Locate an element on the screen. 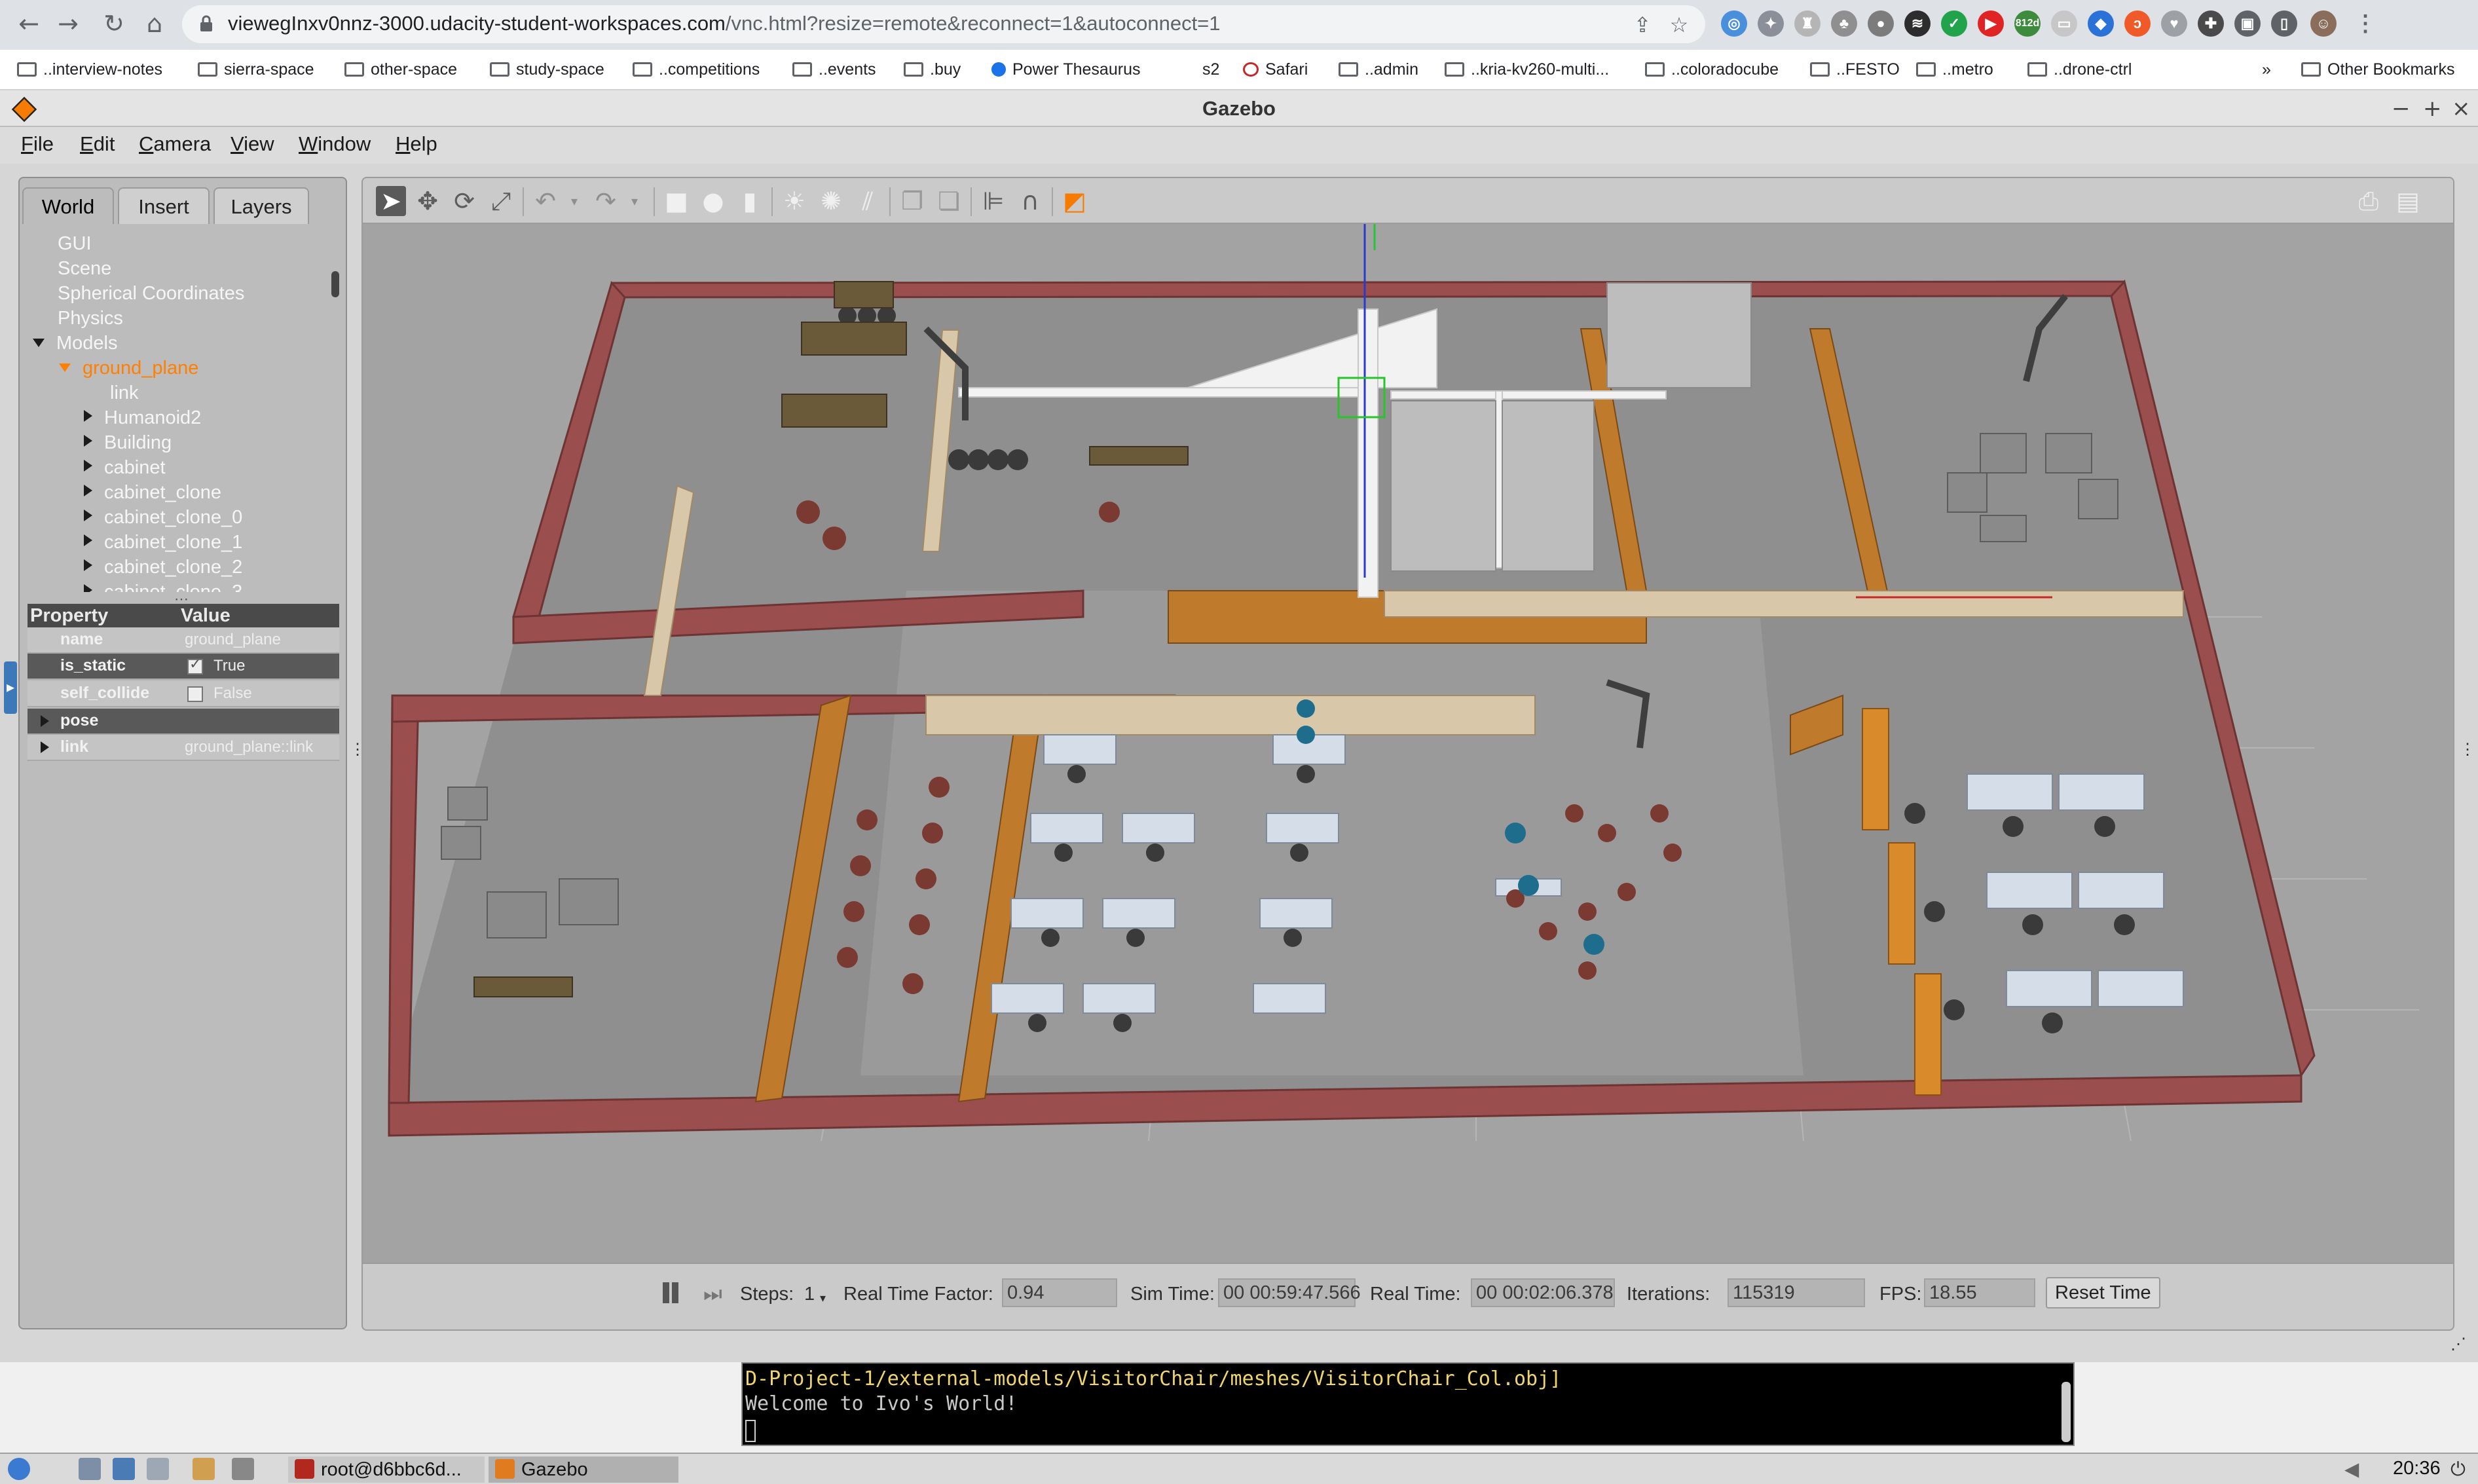 Image resolution: width=2478 pixels, height=1484 pixels. tree-item-physics: Physics is located at coordinates (90, 318).